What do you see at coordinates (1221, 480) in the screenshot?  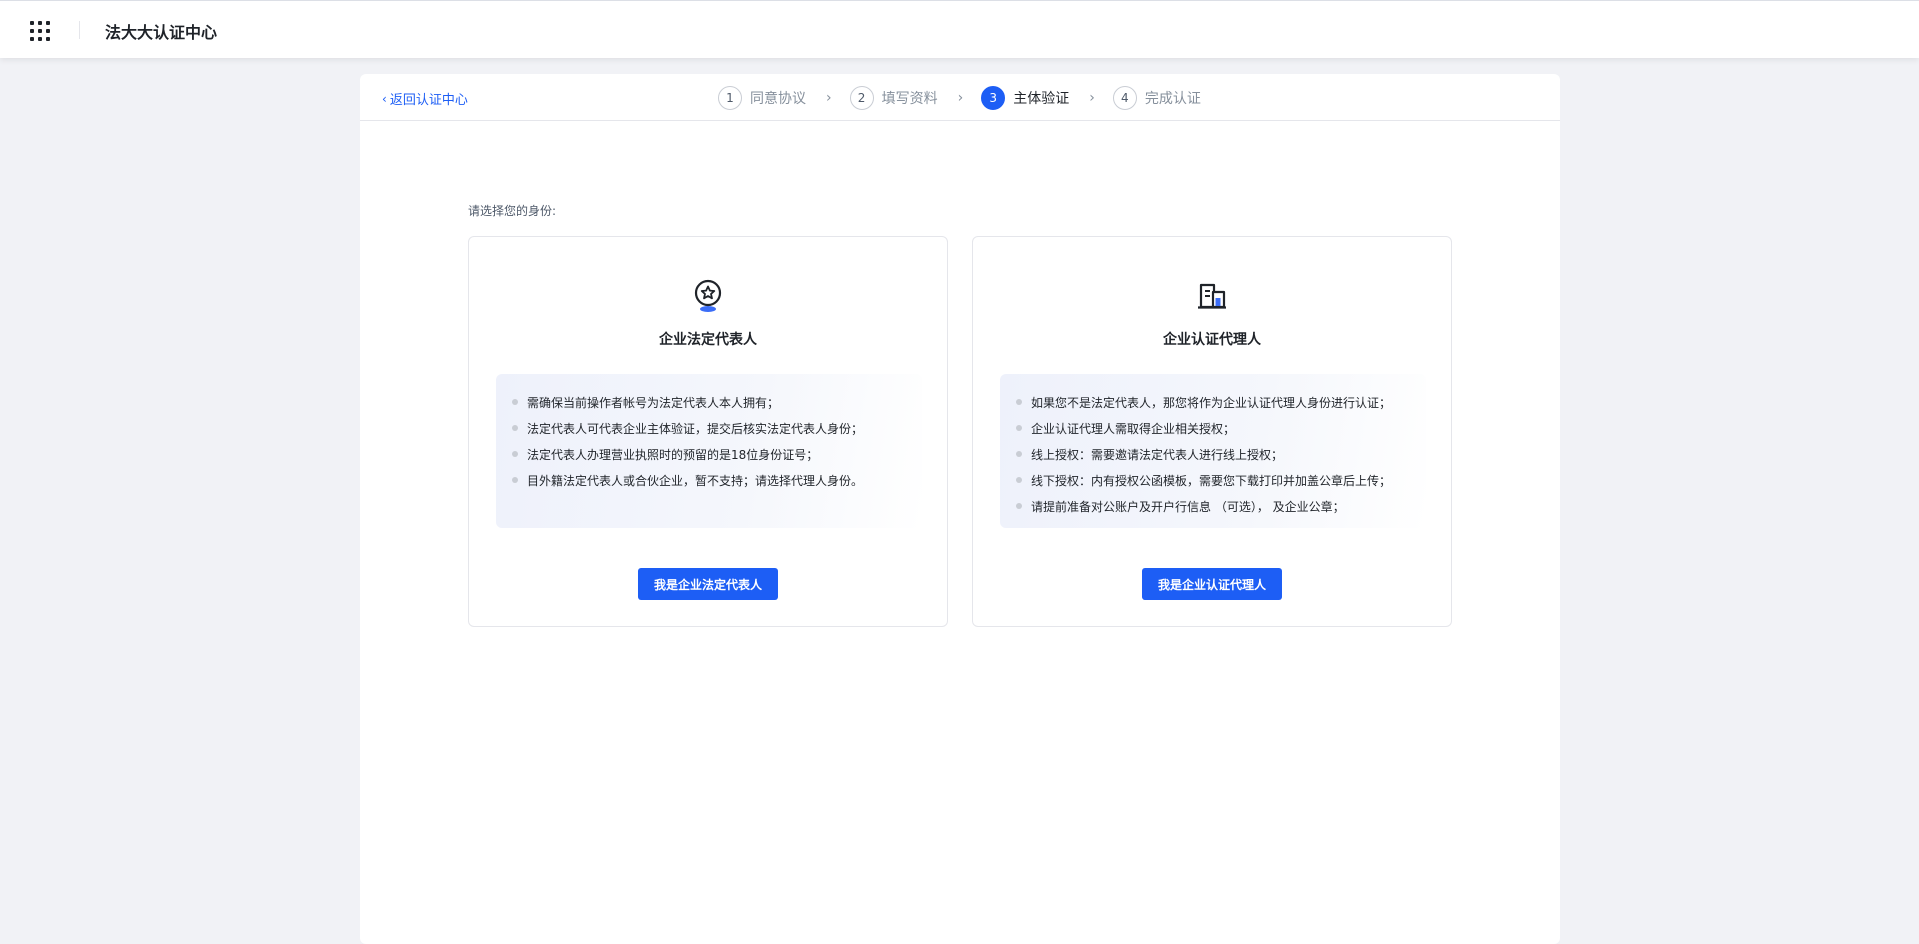 I see `list-item: 线下授权：内有授权公函模板，需要您下载打印并加盖公章后上传；` at bounding box center [1221, 480].